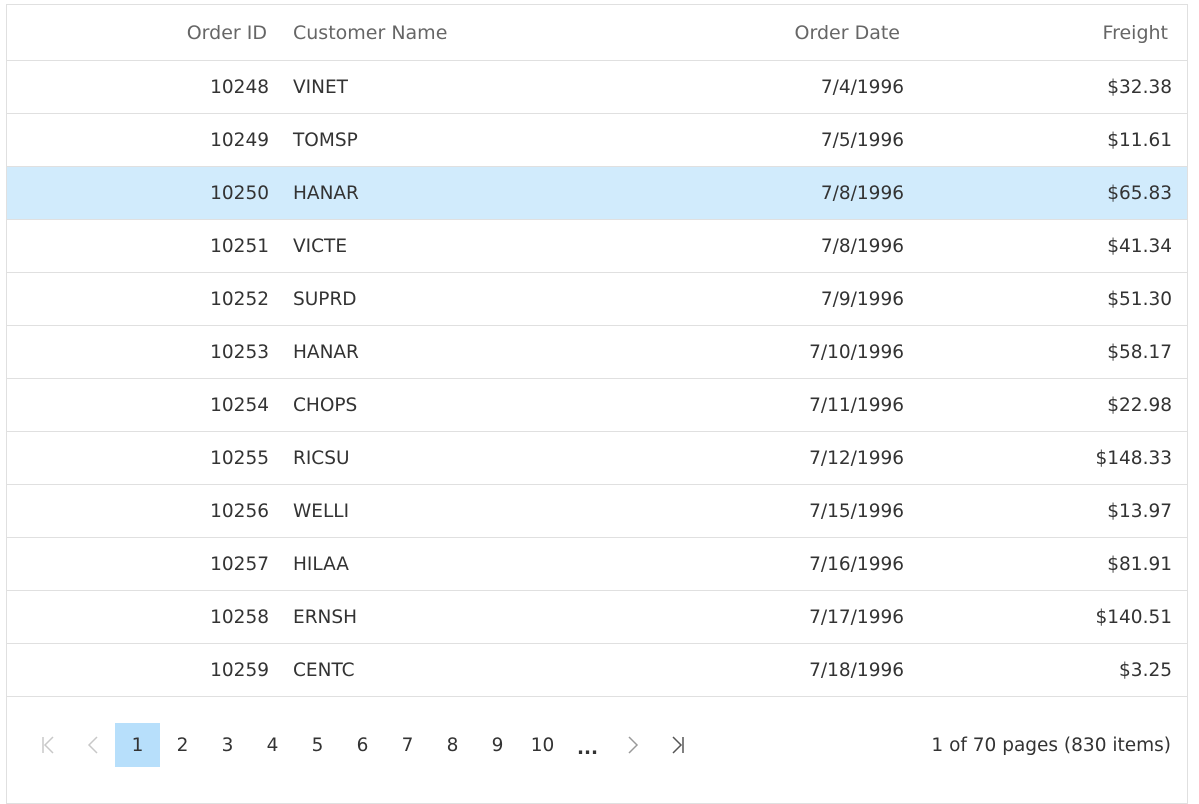  What do you see at coordinates (597, 193) in the screenshot?
I see `table-row: 10250 HANAR 7/8/1996 $65.83` at bounding box center [597, 193].